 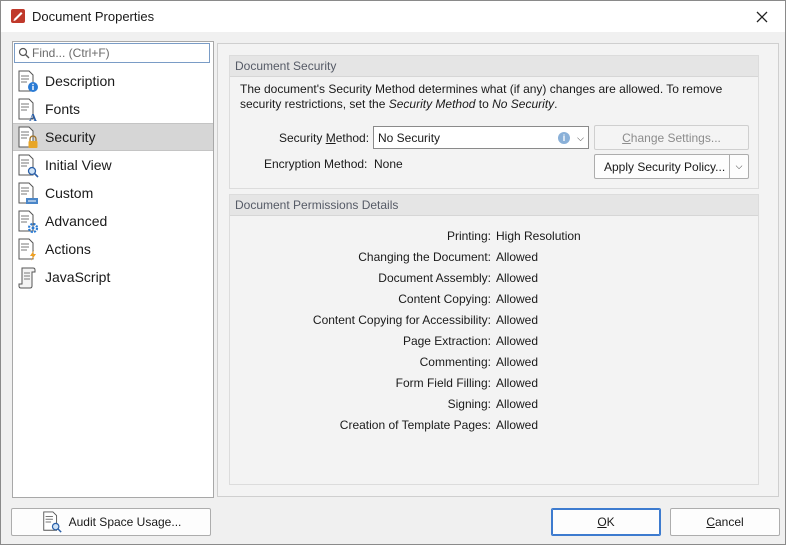 I want to click on permission-label: Commenting:, so click(x=455, y=362).